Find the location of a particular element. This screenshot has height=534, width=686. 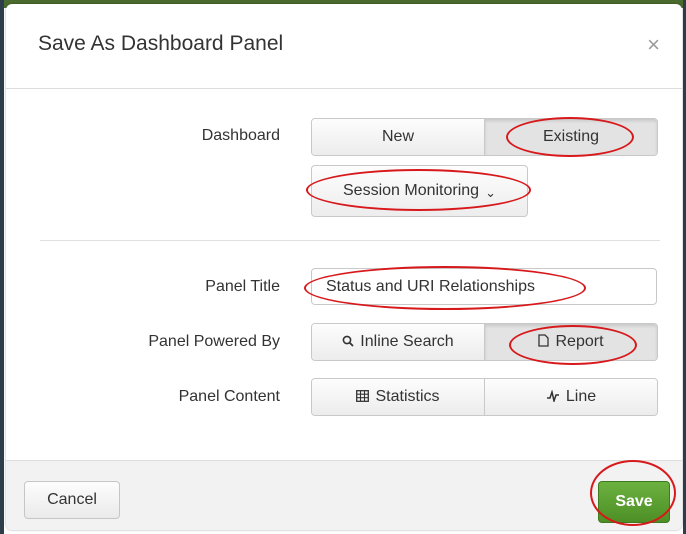

table-icon is located at coordinates (363, 397).